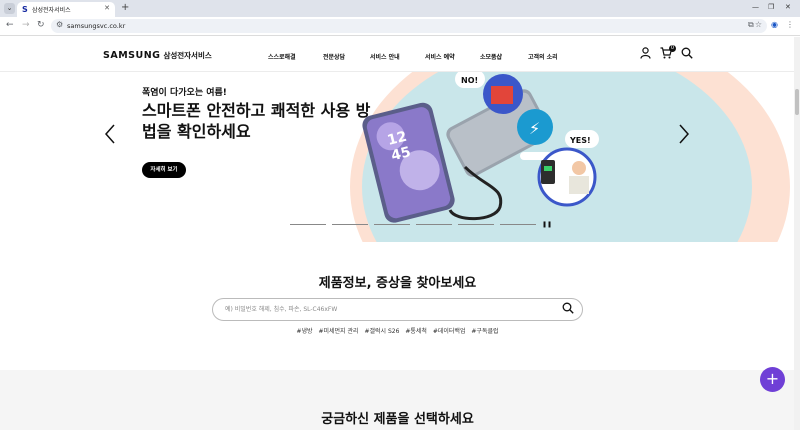 Image resolution: width=800 pixels, height=430 pixels. What do you see at coordinates (772, 379) in the screenshot?
I see `floating-plus-button: +` at bounding box center [772, 379].